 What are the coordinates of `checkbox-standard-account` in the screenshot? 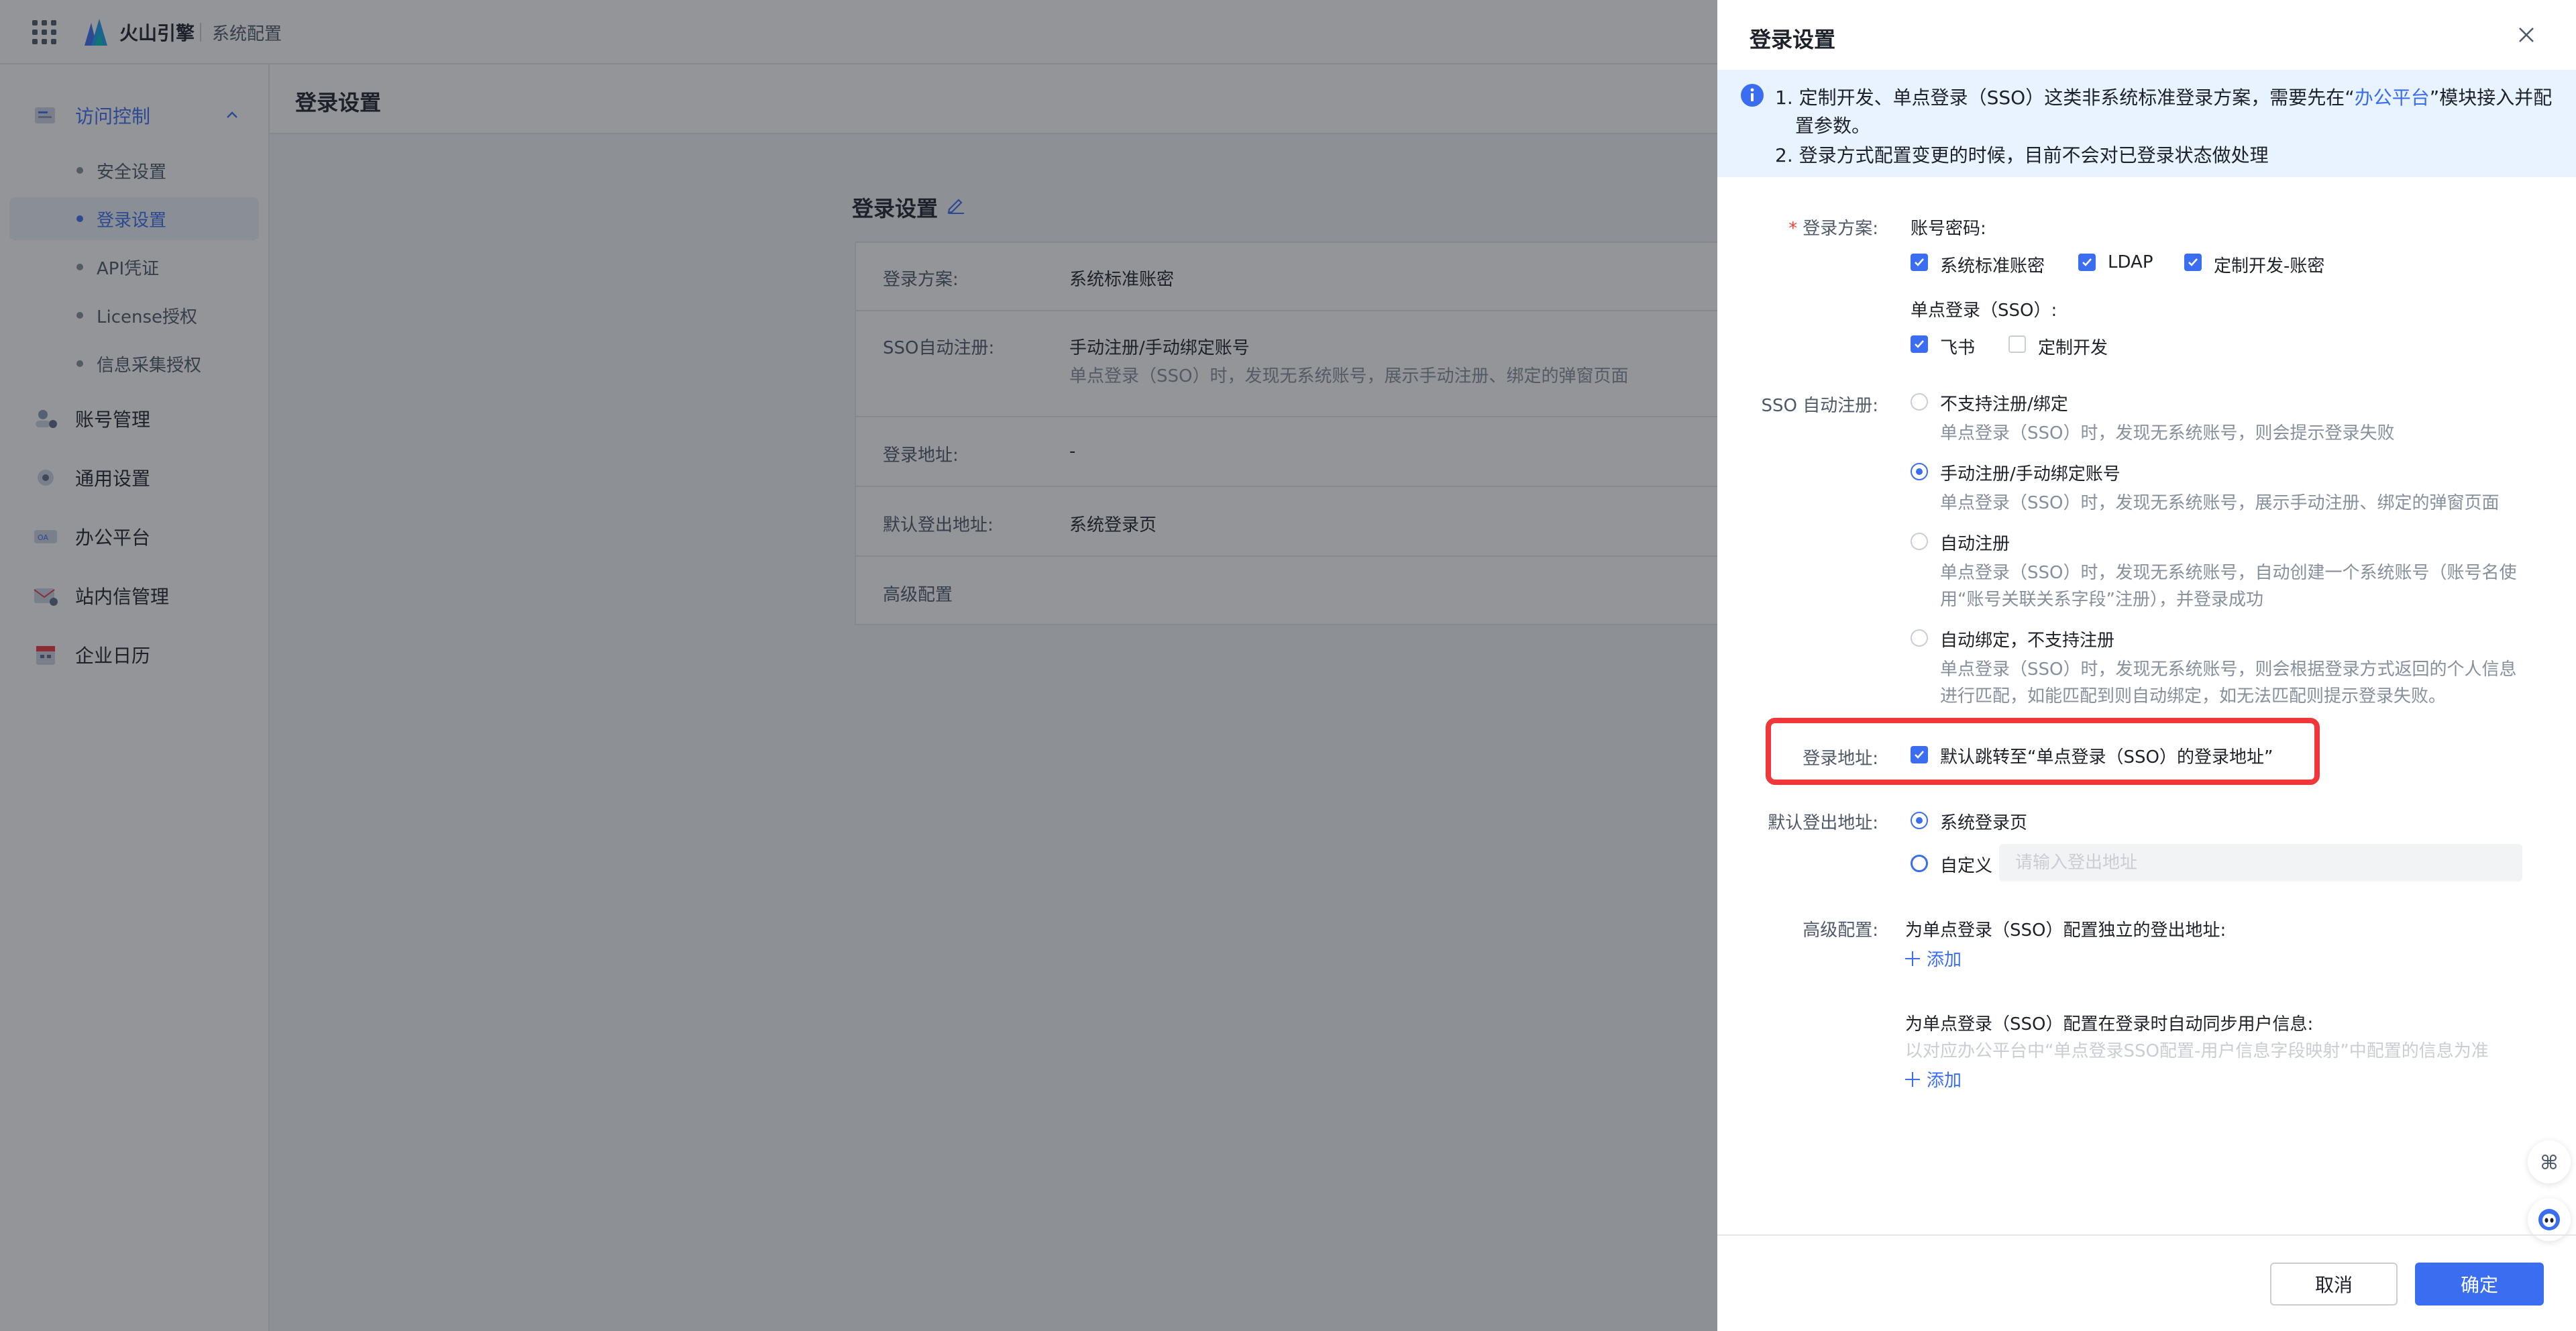 It's located at (1919, 262).